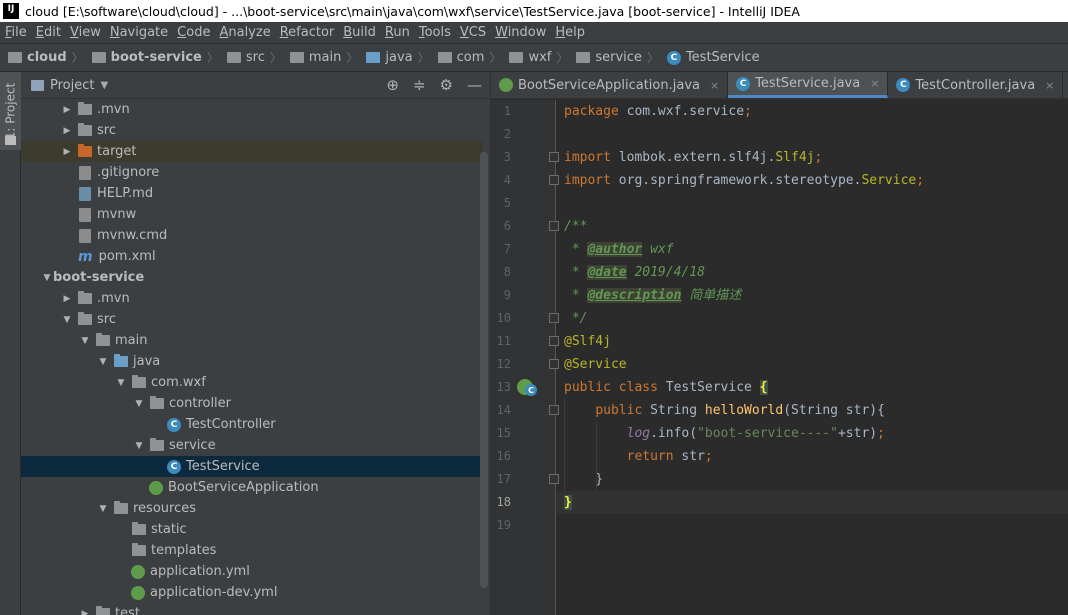 This screenshot has width=1068, height=615. I want to click on code-token: ;, so click(708, 456).